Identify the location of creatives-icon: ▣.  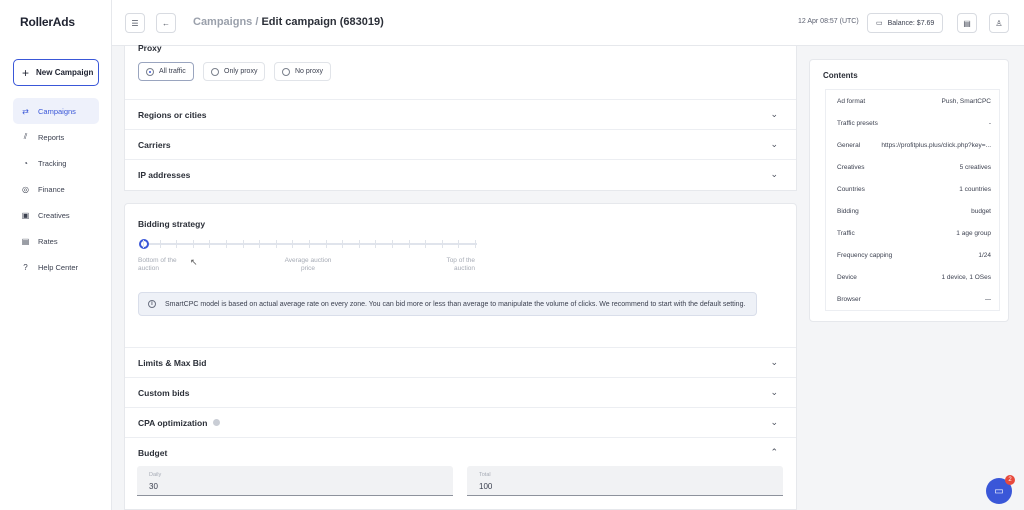
(25, 215).